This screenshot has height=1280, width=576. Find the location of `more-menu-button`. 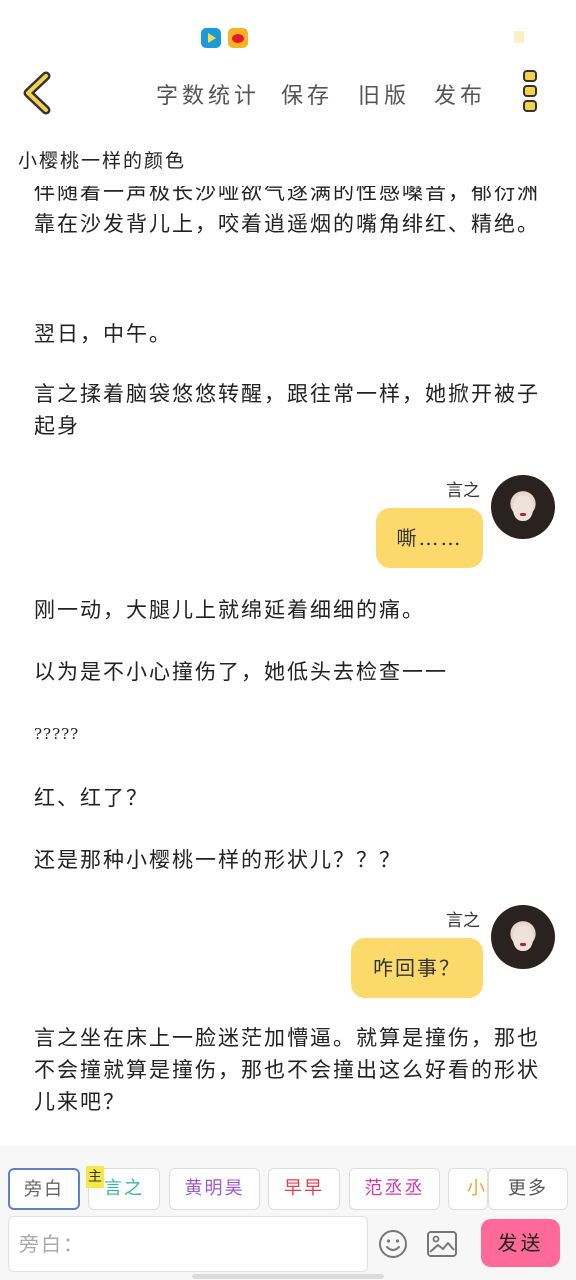

more-menu-button is located at coordinates (530, 93).